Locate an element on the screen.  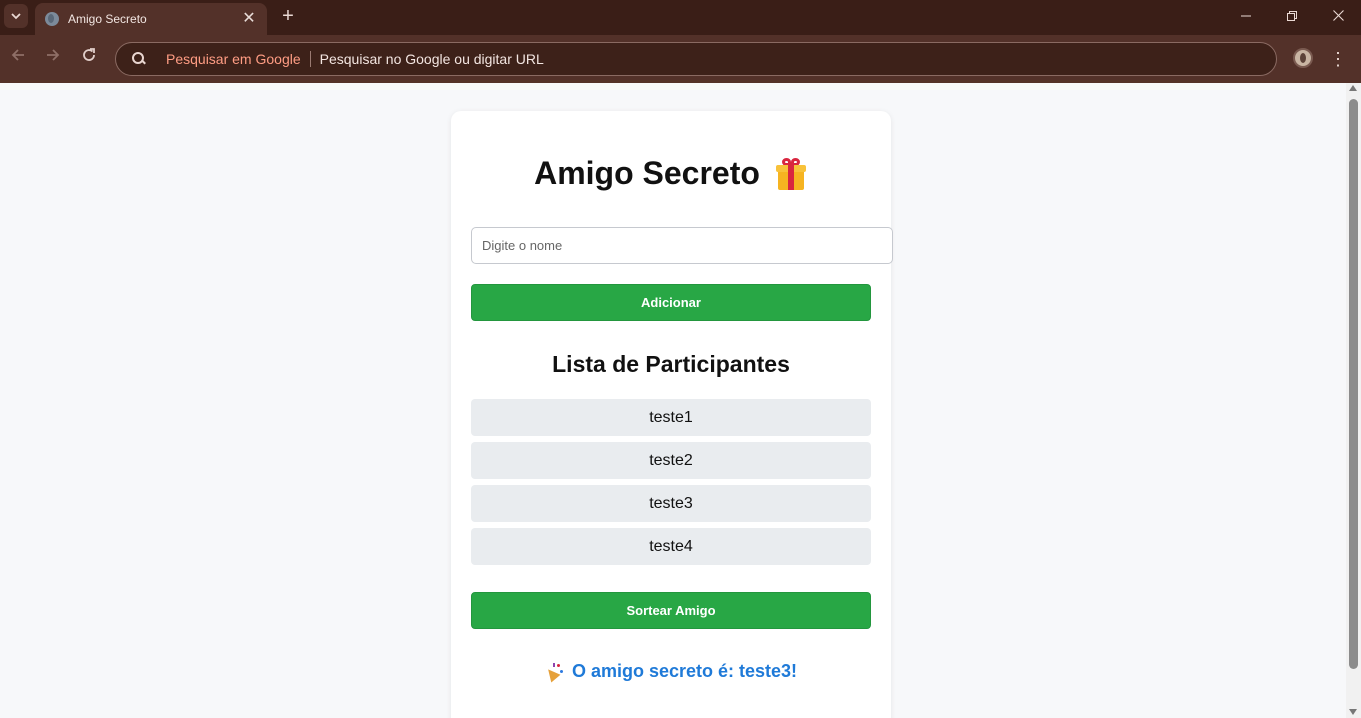
page-title: Amigo Secreto is located at coordinates (647, 173).